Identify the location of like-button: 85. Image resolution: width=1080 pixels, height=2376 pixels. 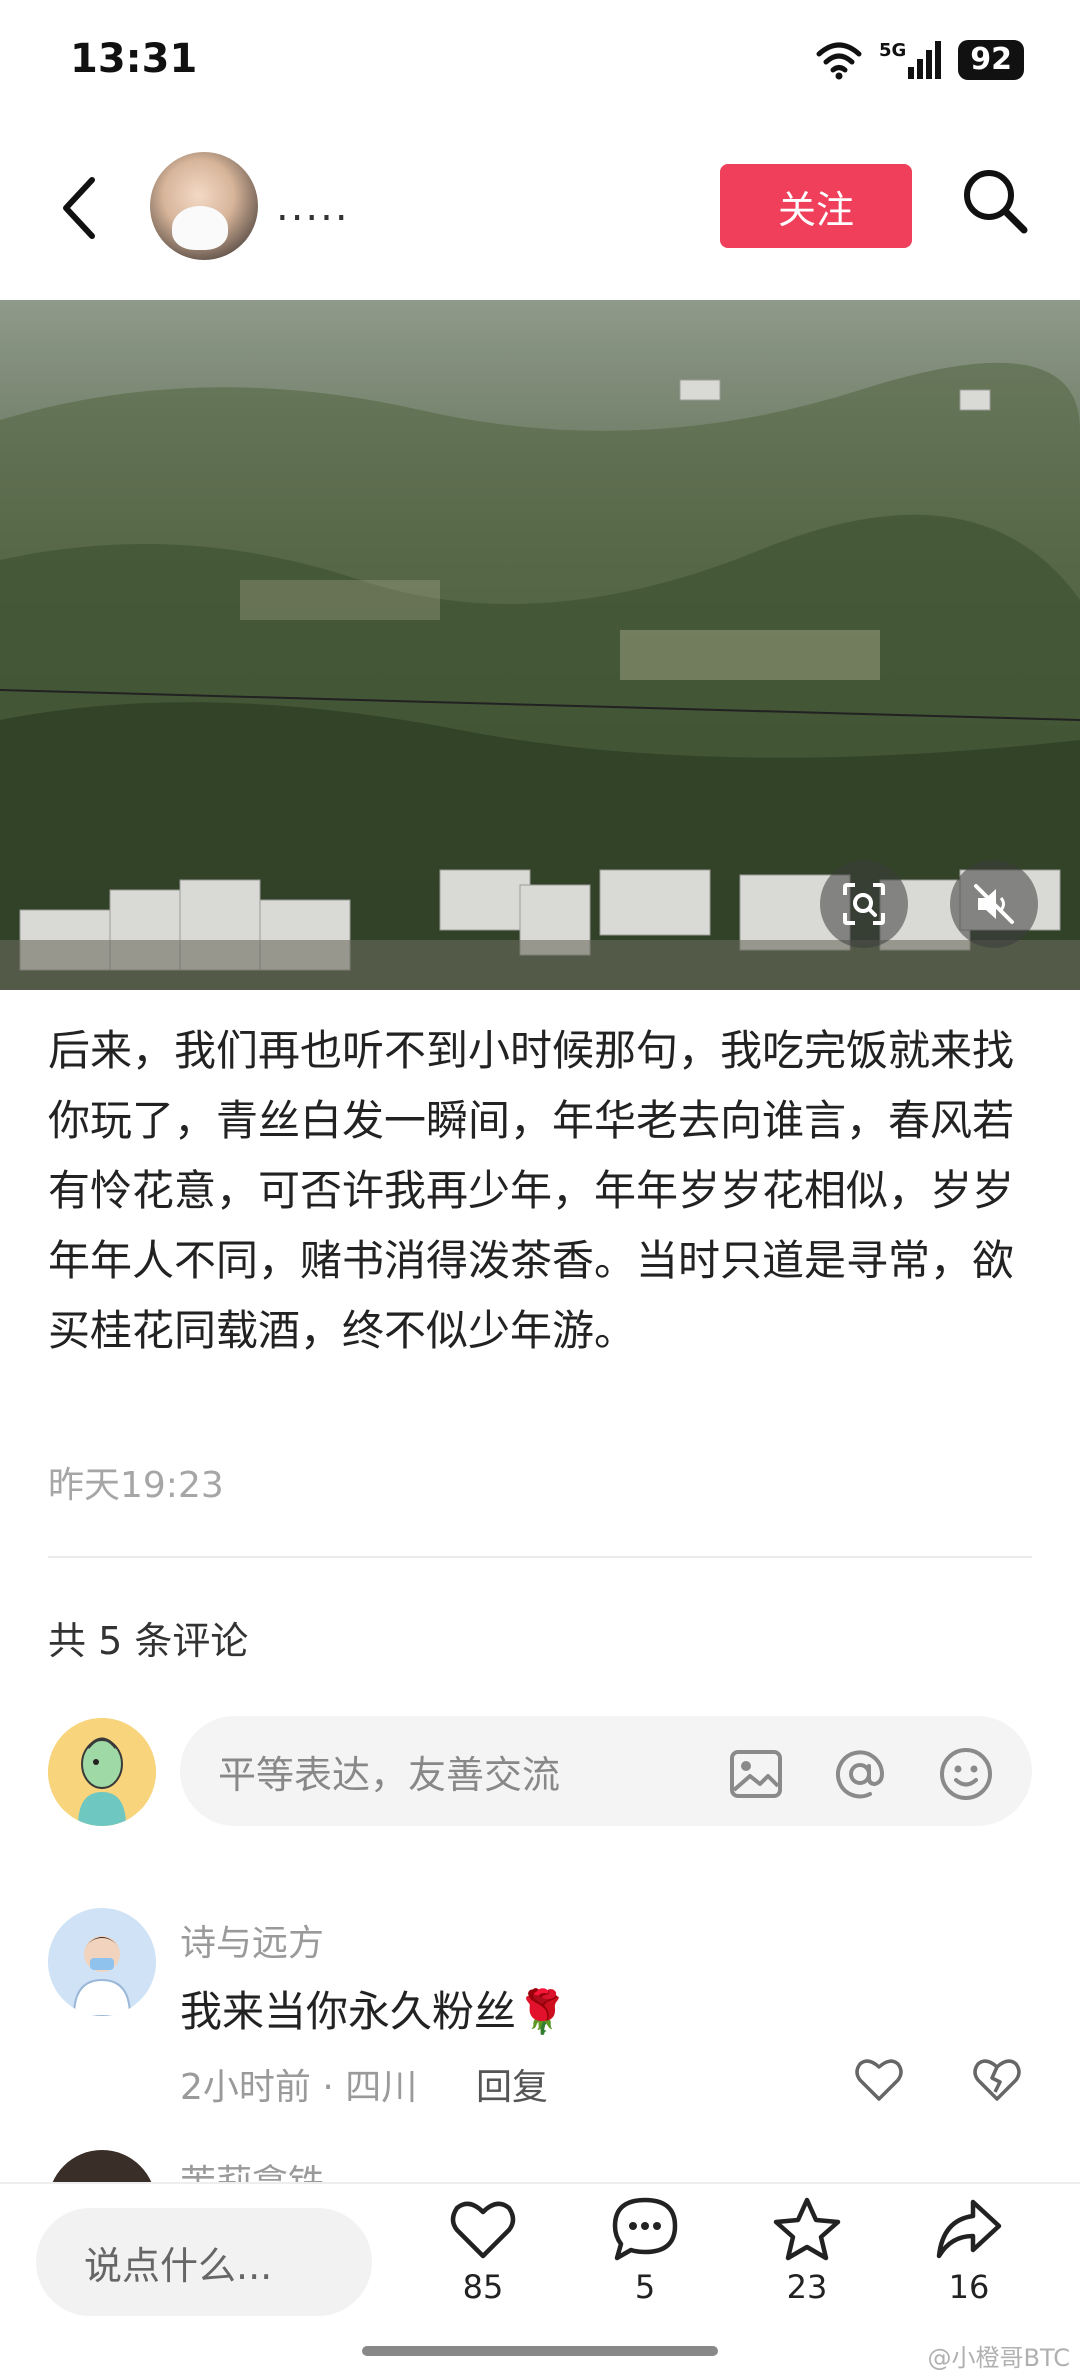
(483, 2251).